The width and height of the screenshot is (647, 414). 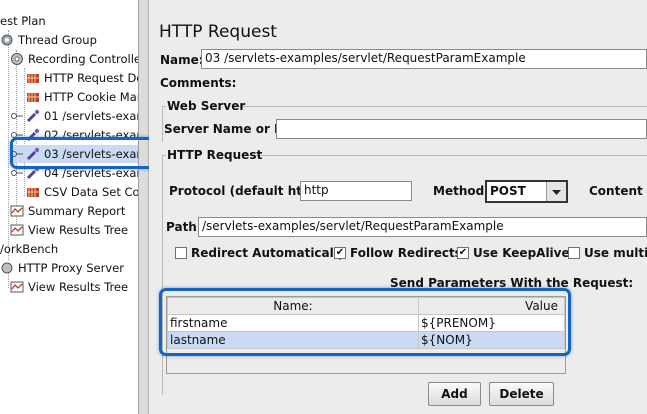 I want to click on http-request-group-label: HTTP Request, so click(x=215, y=155).